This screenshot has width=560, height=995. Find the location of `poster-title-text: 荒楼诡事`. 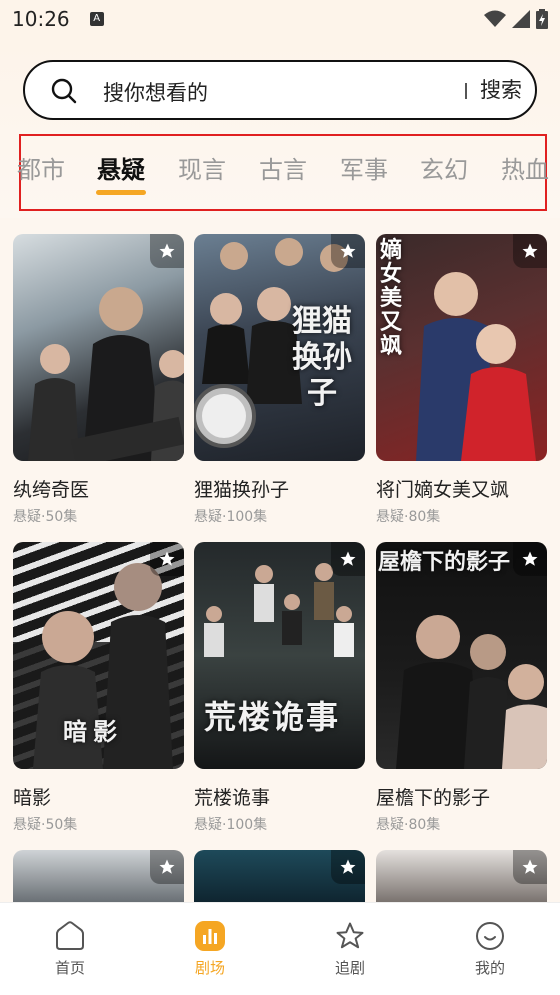

poster-title-text: 荒楼诡事 is located at coordinates (272, 717).